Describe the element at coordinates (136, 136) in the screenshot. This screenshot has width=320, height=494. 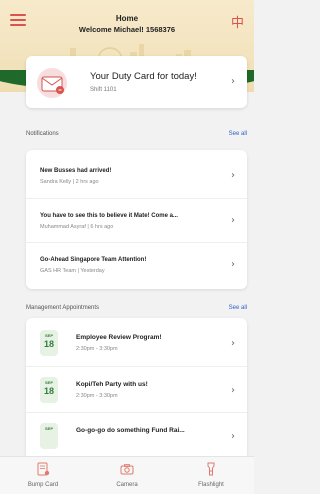
I see `notifications-header: Notifications See all` at that location.